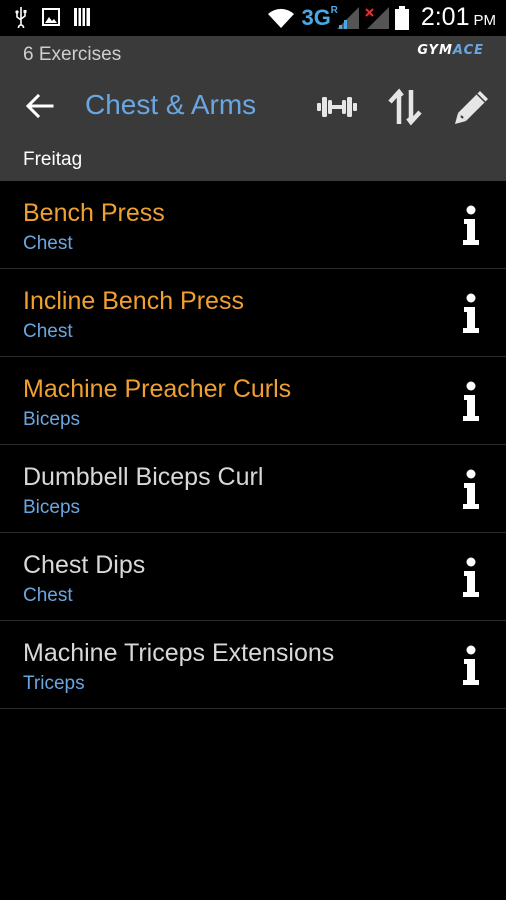 The image size is (506, 900). What do you see at coordinates (157, 389) in the screenshot?
I see `exercise-name: Machine Preacher Curls` at bounding box center [157, 389].